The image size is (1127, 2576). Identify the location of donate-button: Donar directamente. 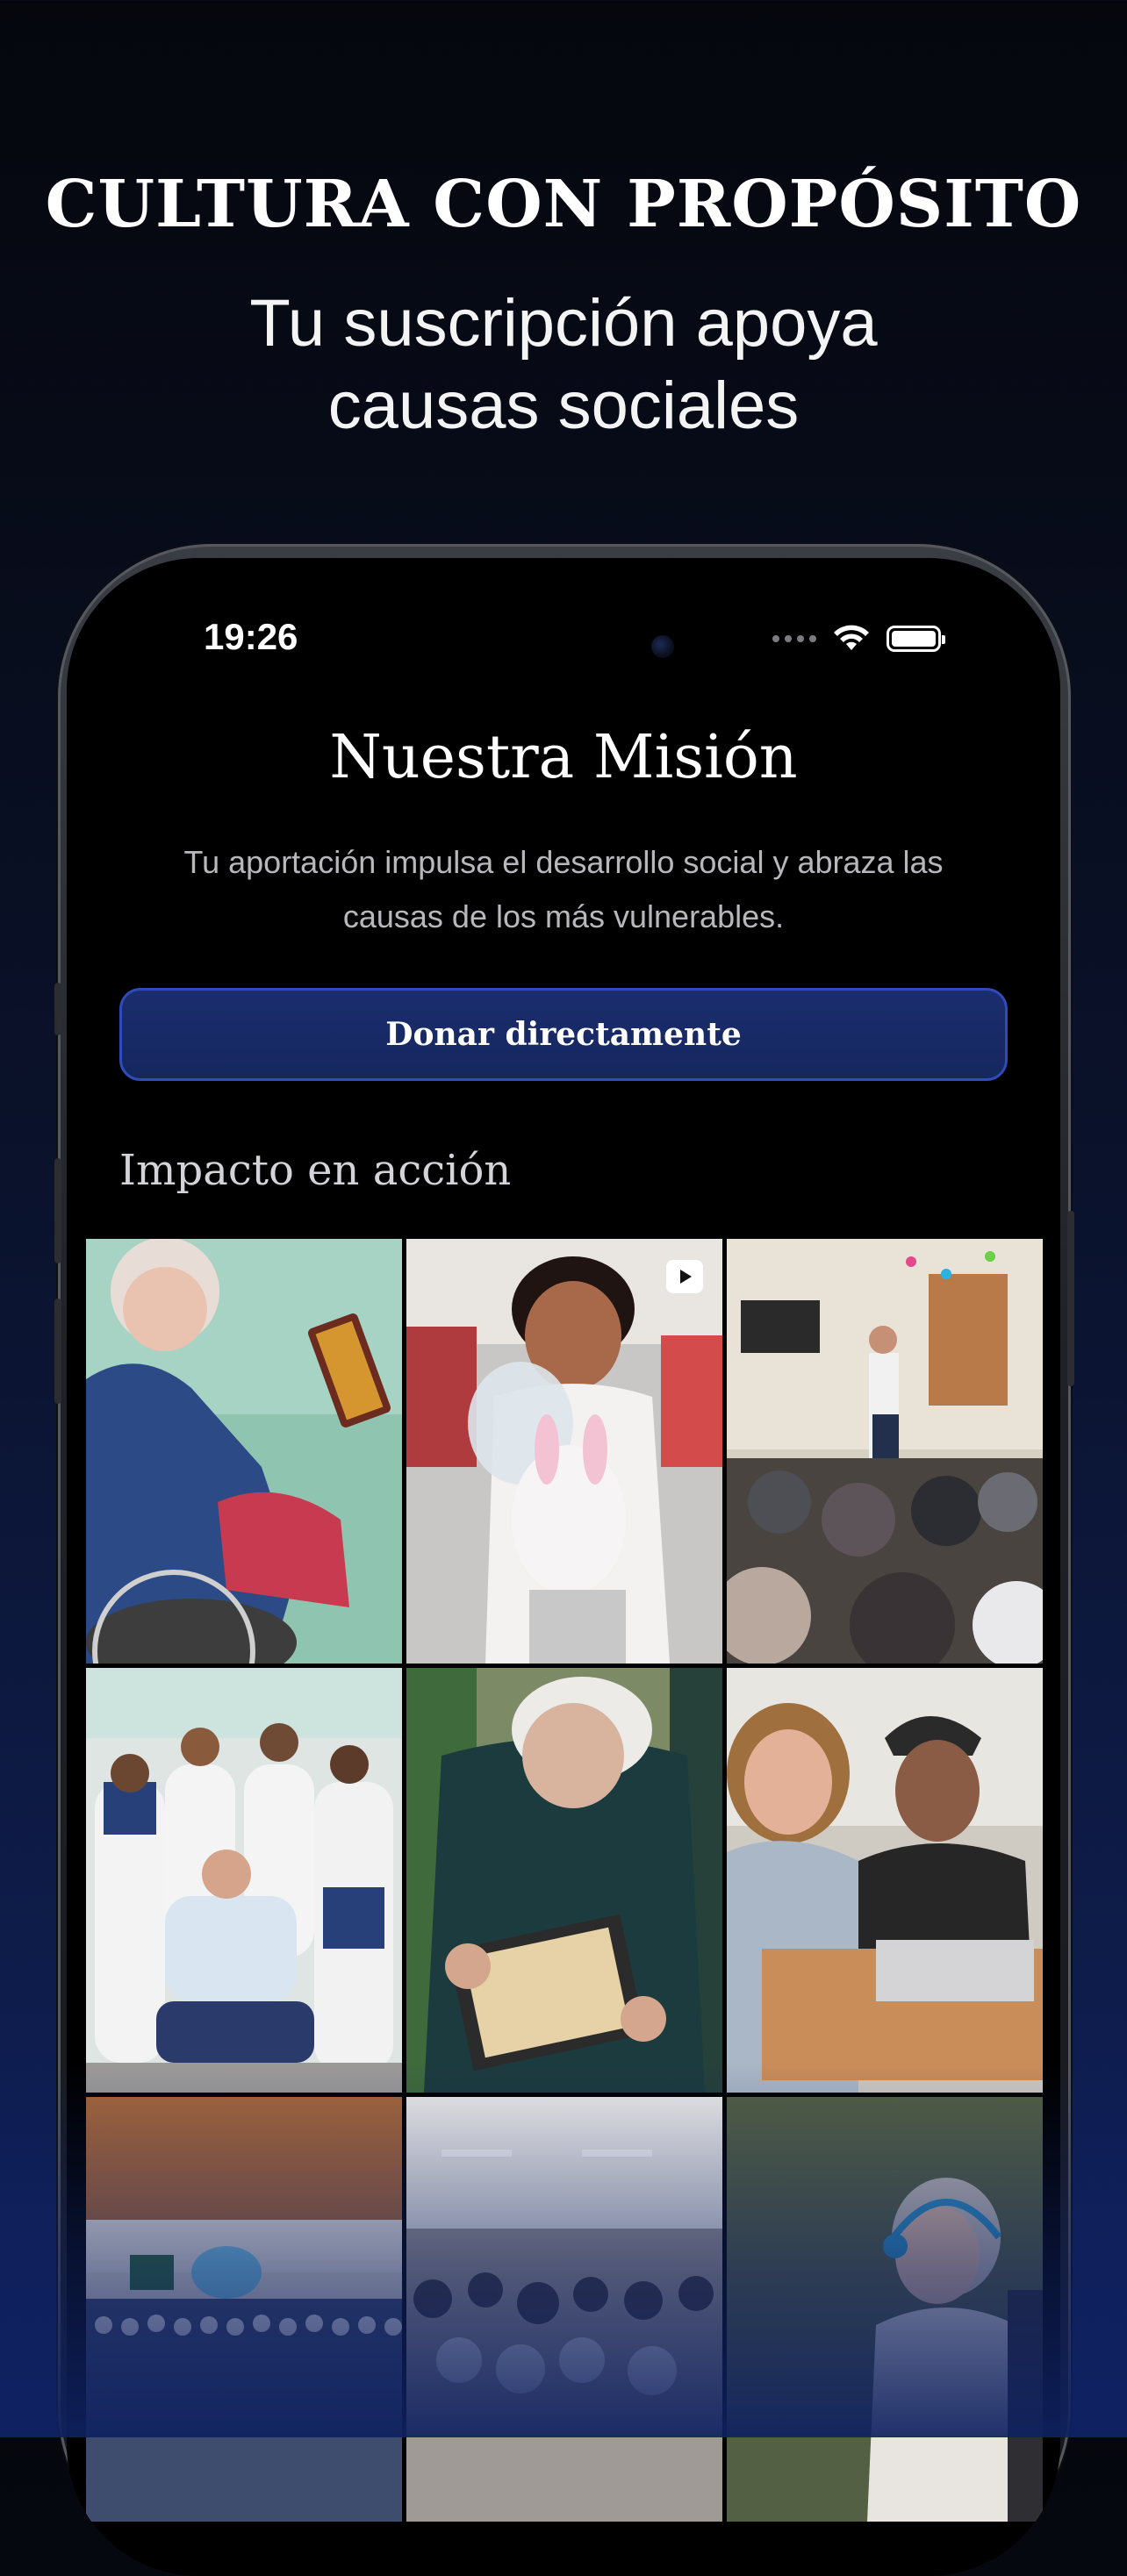
(563, 1034).